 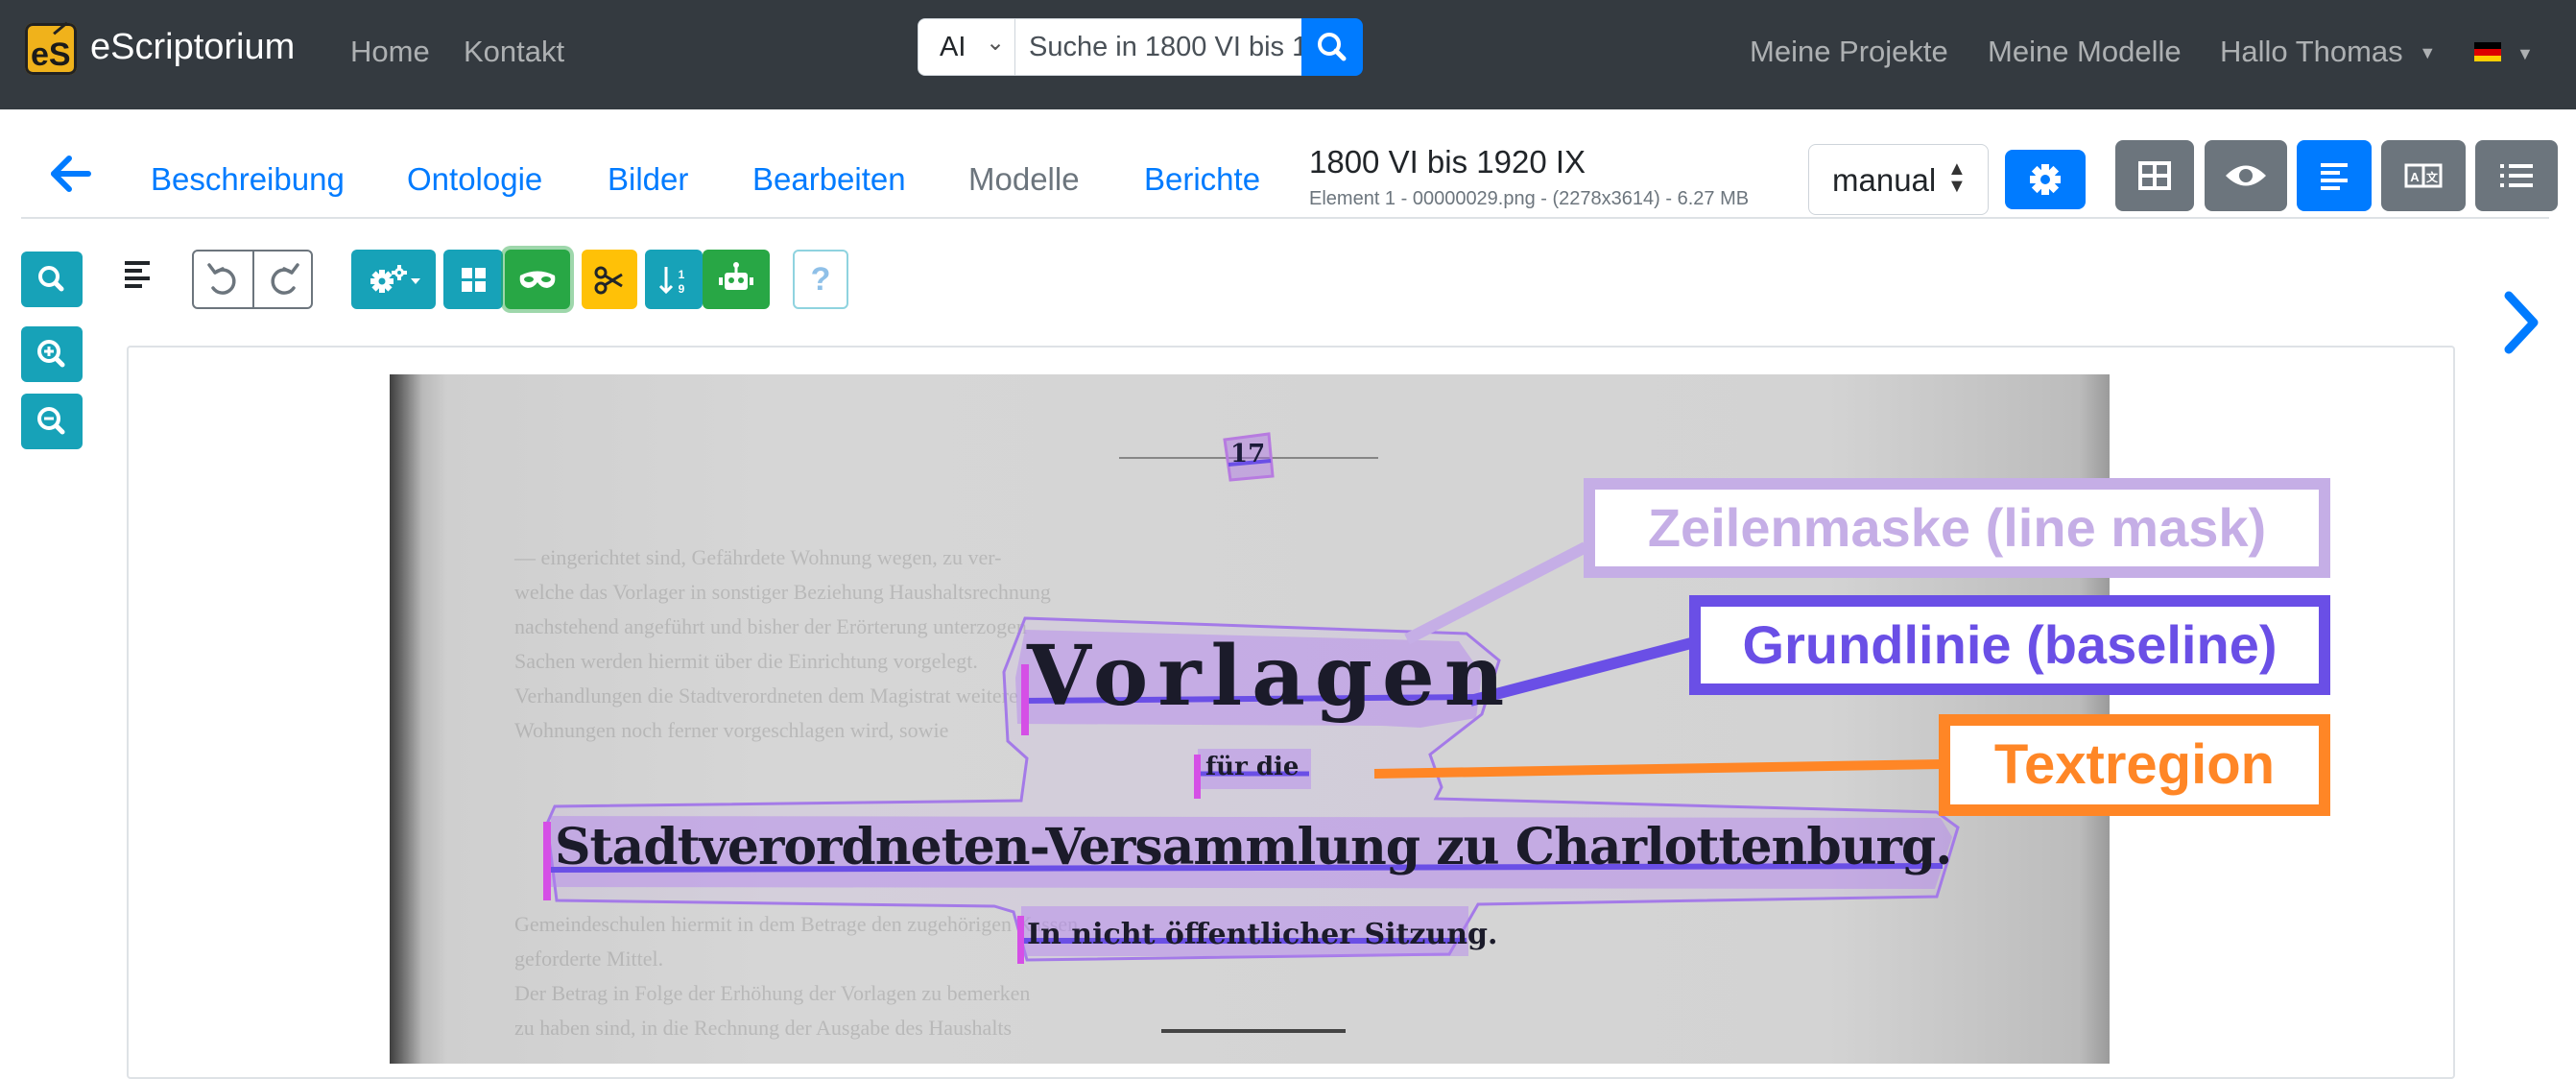 What do you see at coordinates (1262, 935) in the screenshot?
I see `doc-line-sitzung: In nicht öffentlicher Sitzung.` at bounding box center [1262, 935].